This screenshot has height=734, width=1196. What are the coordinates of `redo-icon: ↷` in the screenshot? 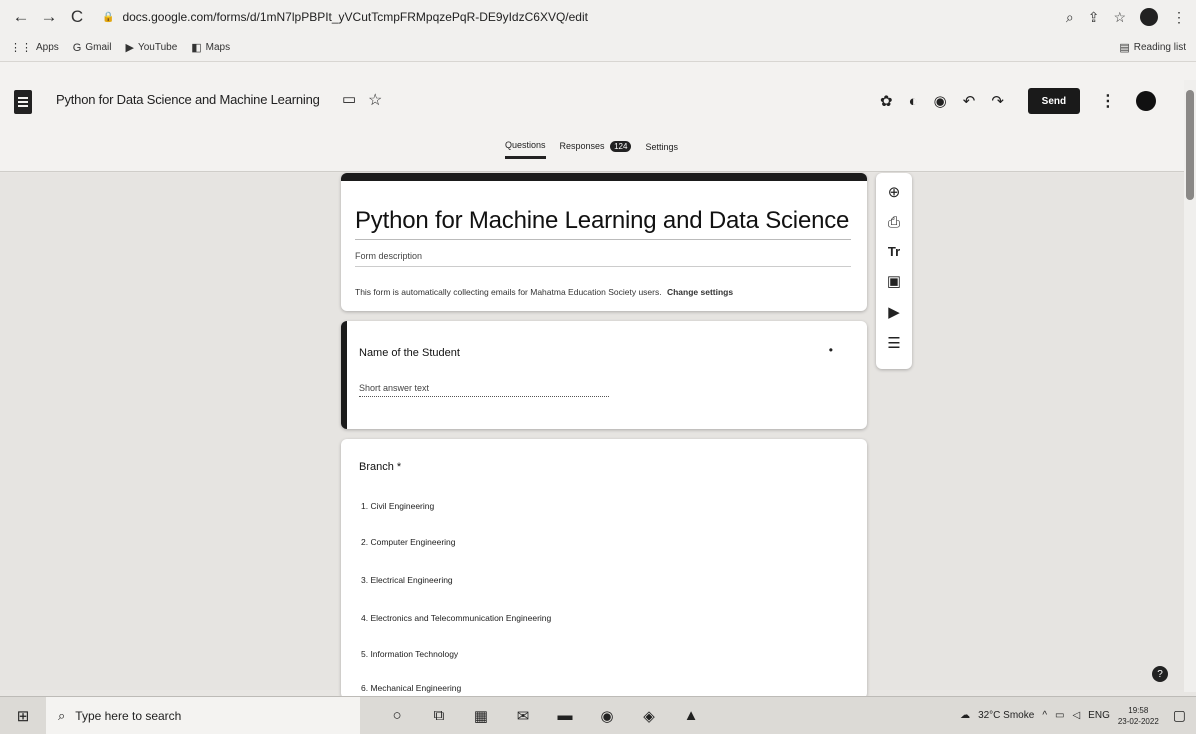 It's located at (997, 101).